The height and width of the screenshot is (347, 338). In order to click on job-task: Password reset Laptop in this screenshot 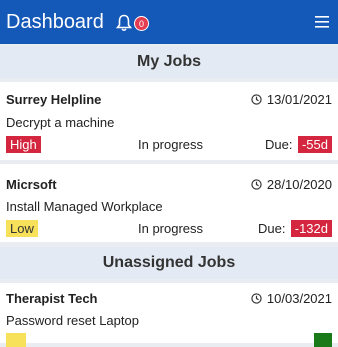, I will do `click(72, 320)`.